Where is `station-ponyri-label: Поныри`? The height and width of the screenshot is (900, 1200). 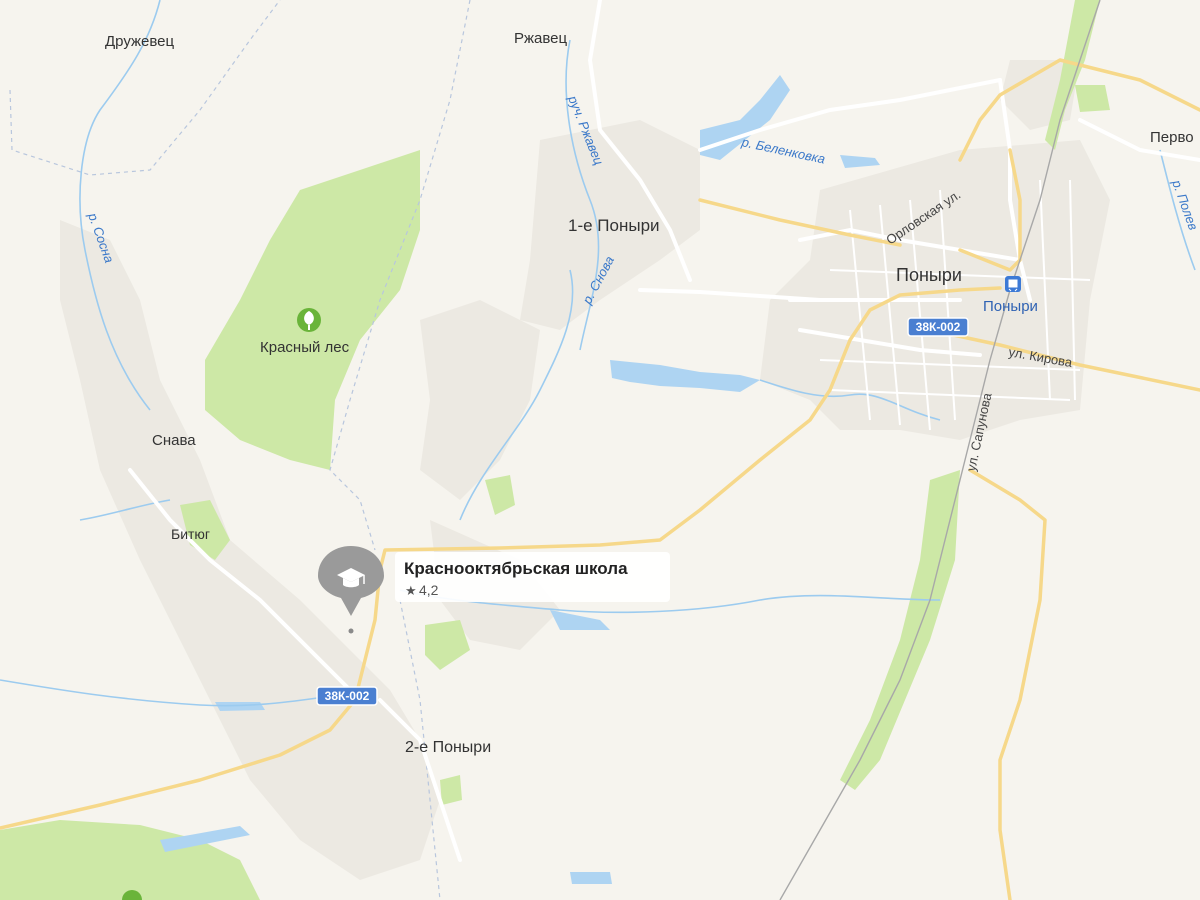 station-ponyri-label: Поныри is located at coordinates (1010, 306).